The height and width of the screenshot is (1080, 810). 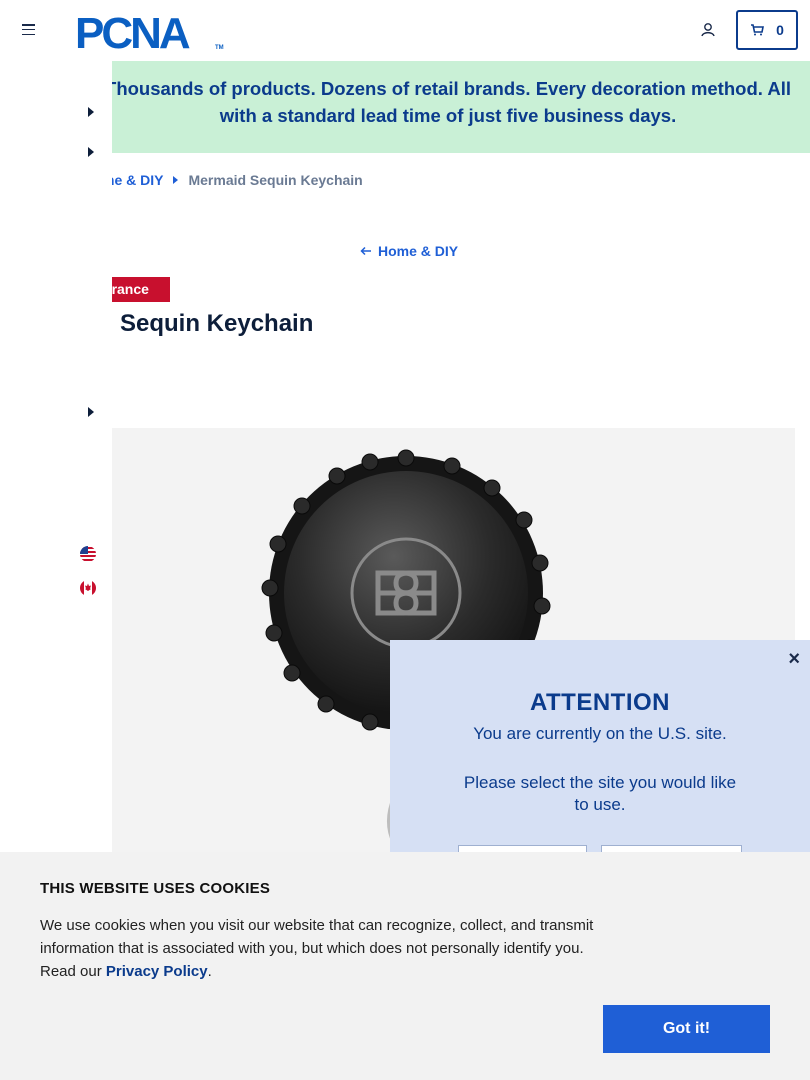 What do you see at coordinates (88, 554) in the screenshot?
I see `us-flag-icon` at bounding box center [88, 554].